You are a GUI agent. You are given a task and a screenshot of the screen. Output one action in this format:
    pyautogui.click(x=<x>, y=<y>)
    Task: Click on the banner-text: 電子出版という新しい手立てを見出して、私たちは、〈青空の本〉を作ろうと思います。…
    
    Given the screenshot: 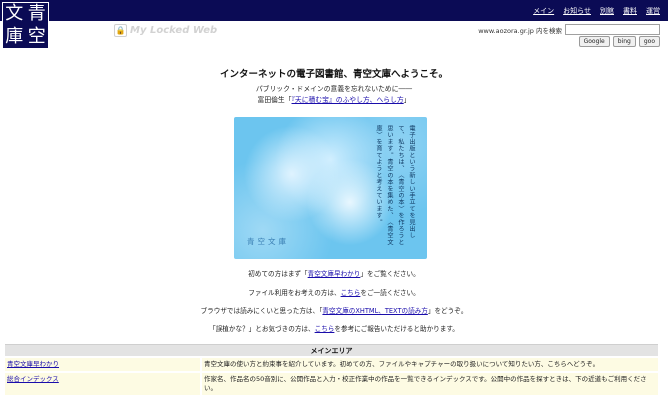 What is the action you would take?
    pyautogui.click(x=395, y=185)
    